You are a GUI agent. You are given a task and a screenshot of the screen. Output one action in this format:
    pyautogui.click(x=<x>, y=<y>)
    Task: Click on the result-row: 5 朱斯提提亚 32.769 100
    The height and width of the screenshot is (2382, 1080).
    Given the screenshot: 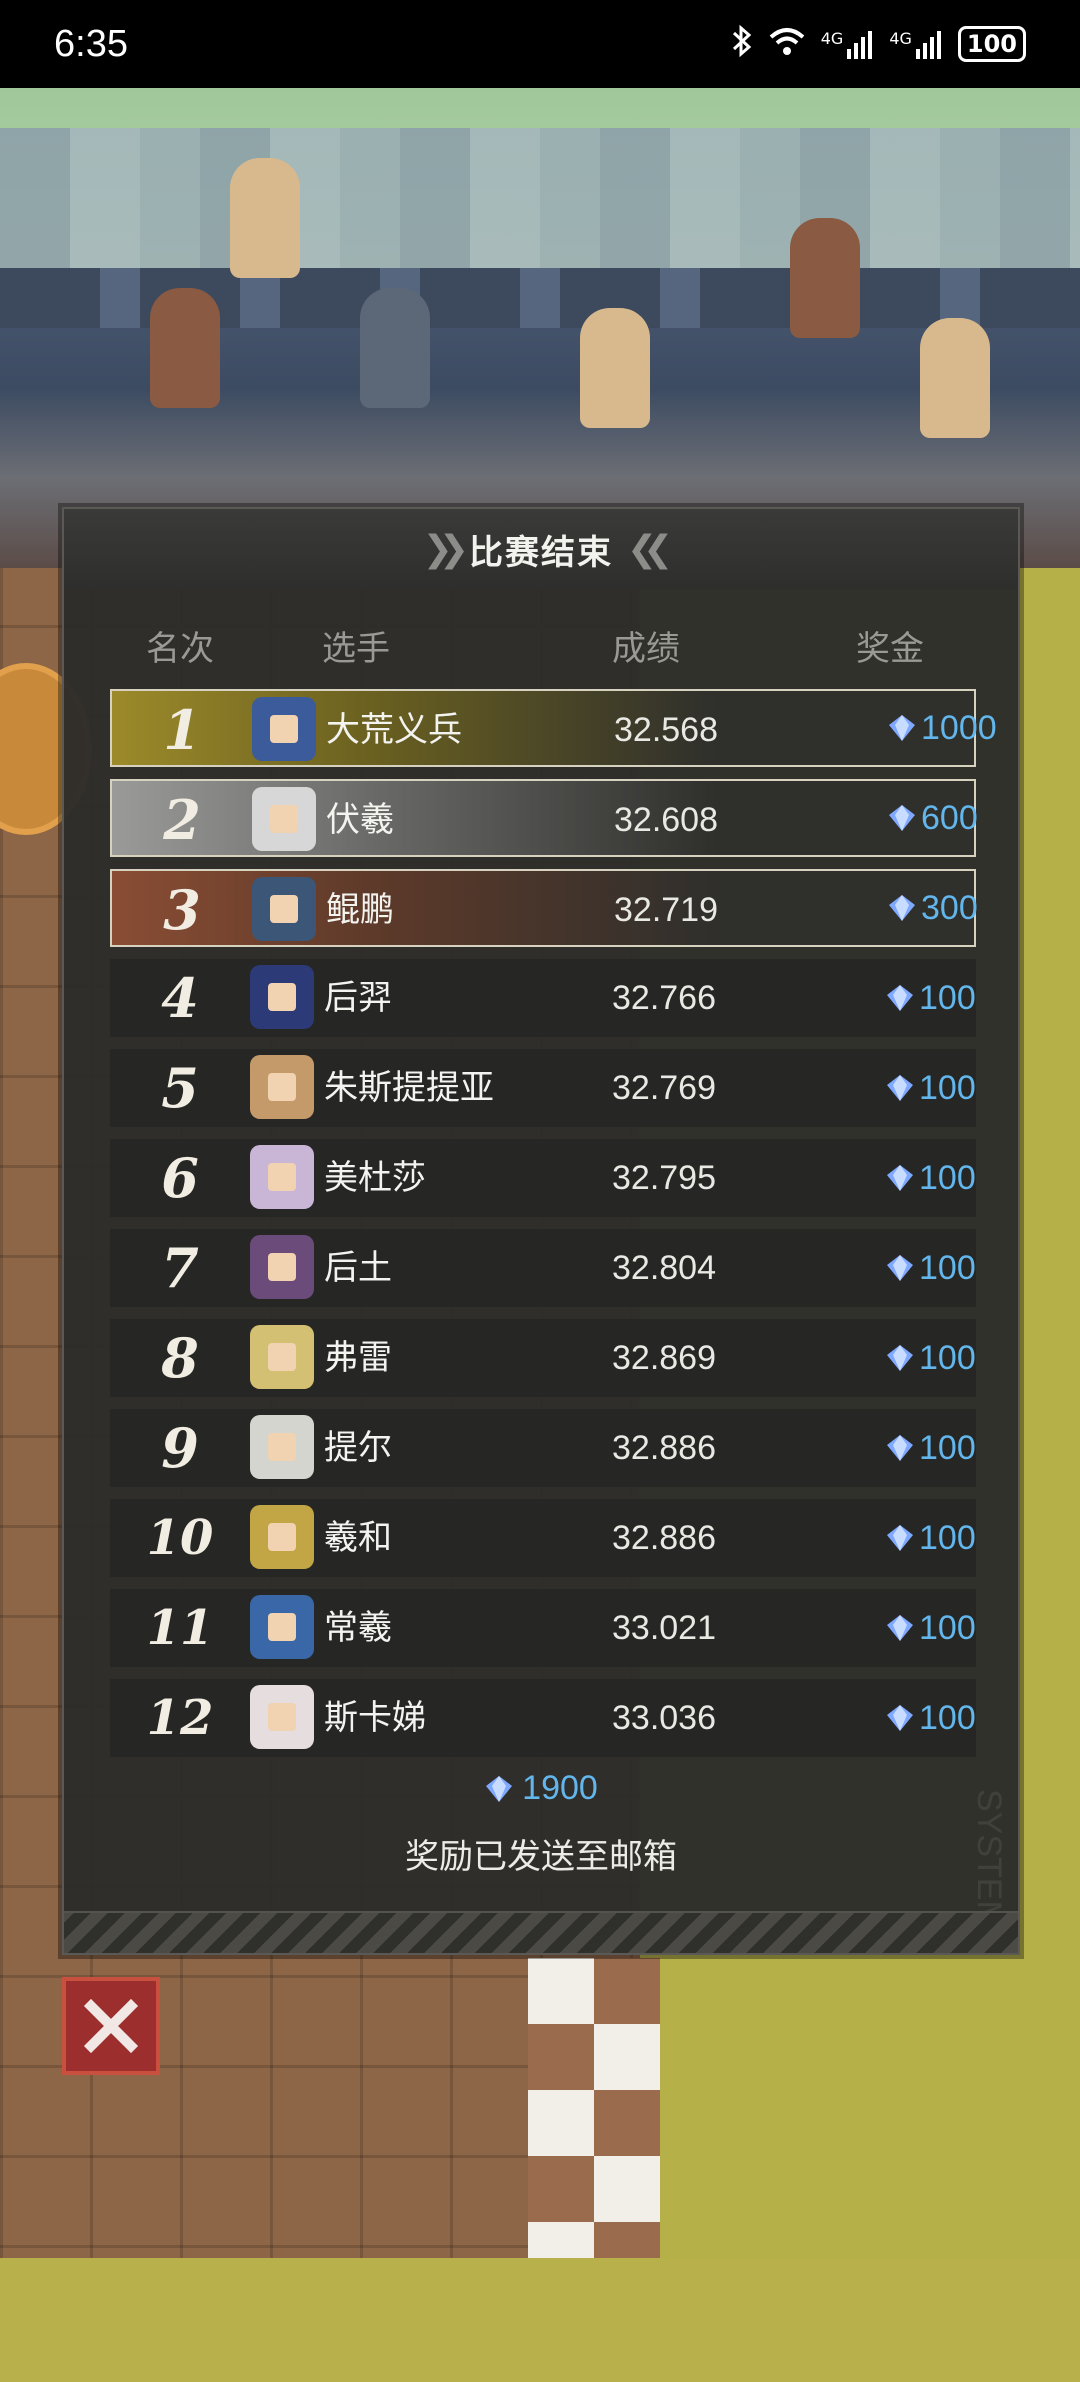 What is the action you would take?
    pyautogui.click(x=543, y=1088)
    